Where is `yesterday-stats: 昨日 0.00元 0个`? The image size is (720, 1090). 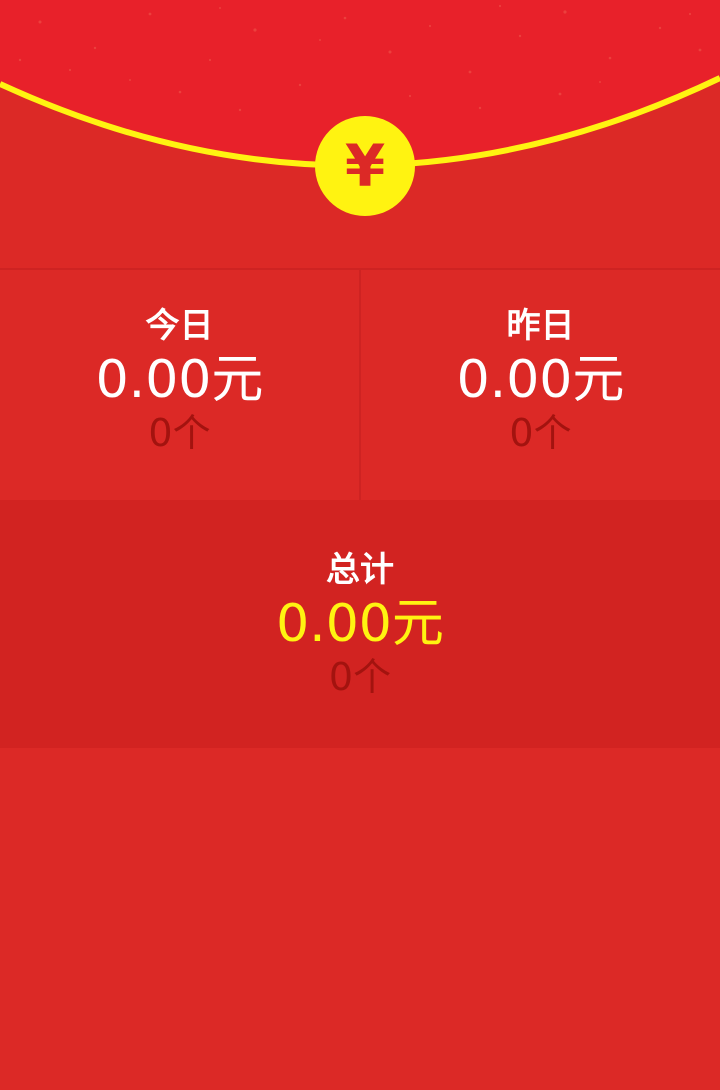
yesterday-stats: 昨日 0.00元 0个 is located at coordinates (540, 385).